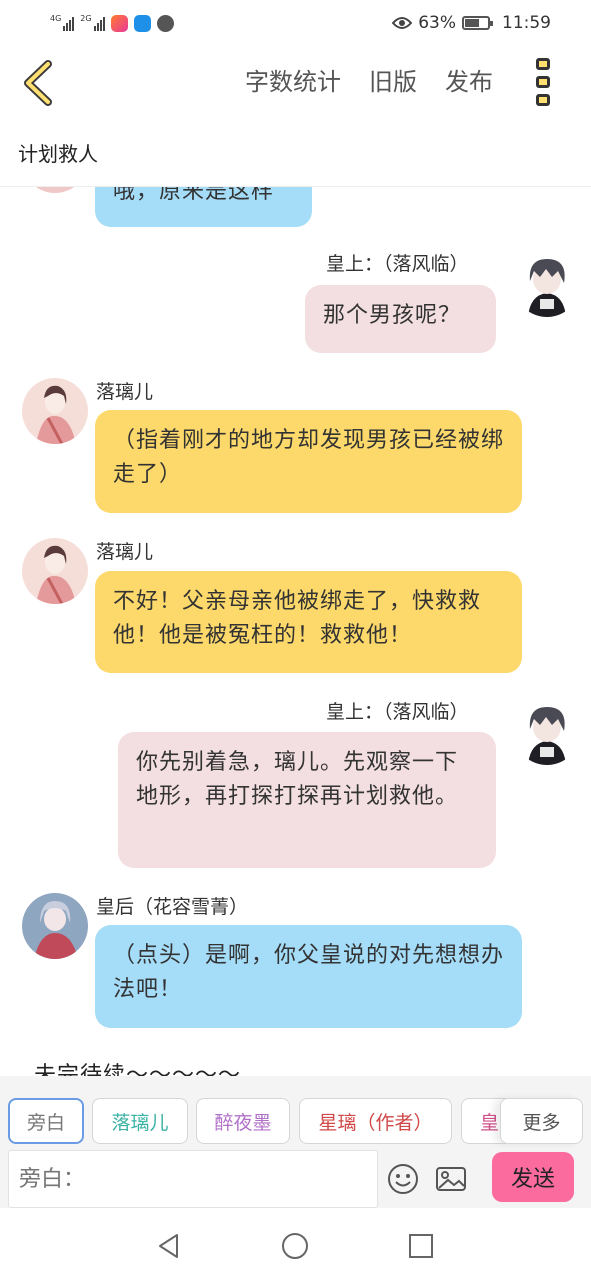 This screenshot has height=1280, width=591. I want to click on video-app-icon, so click(119, 23).